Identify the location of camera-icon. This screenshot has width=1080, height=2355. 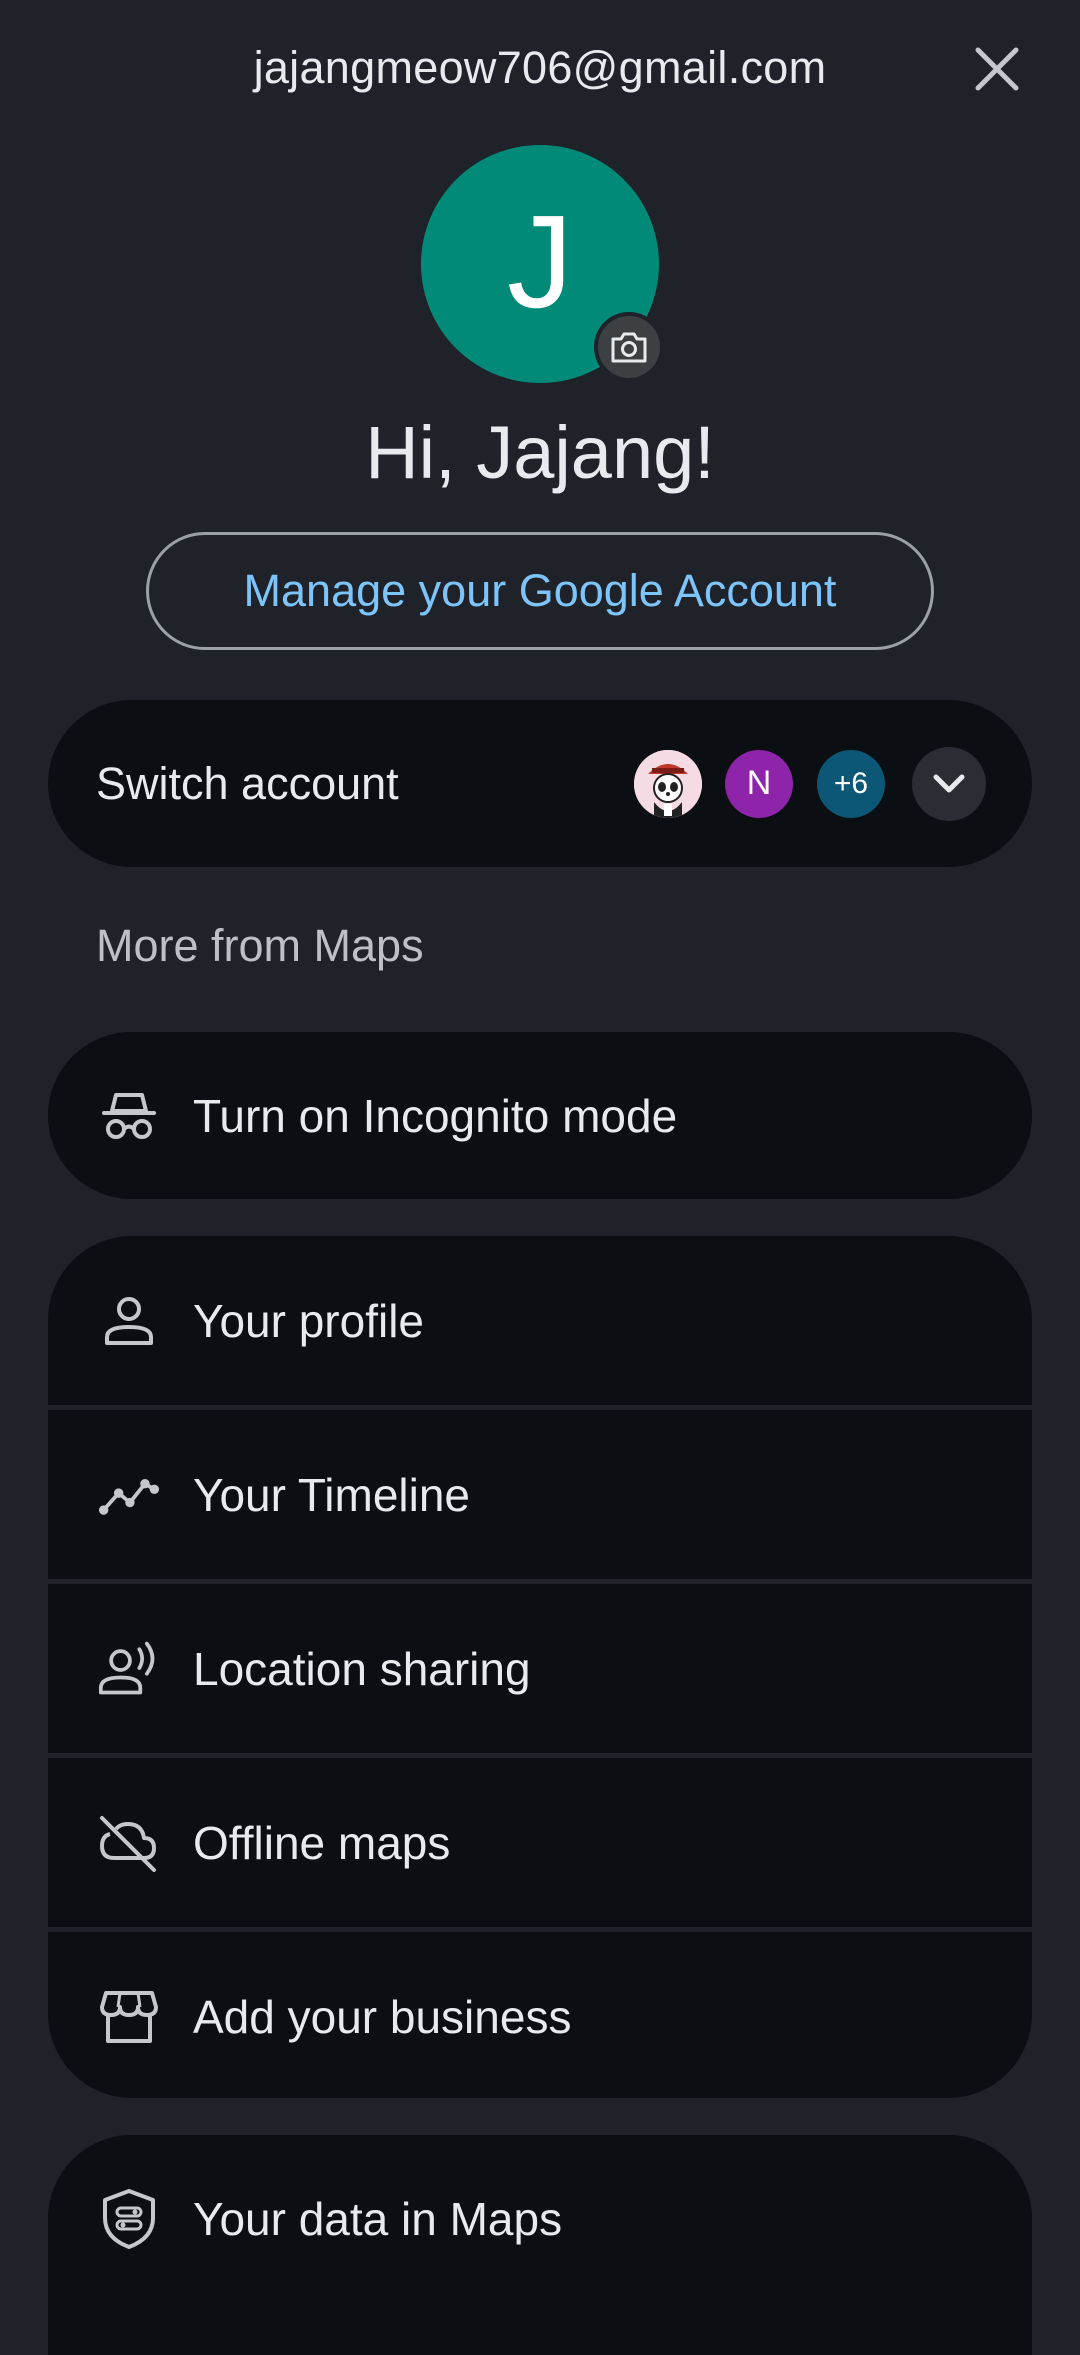
(629, 347).